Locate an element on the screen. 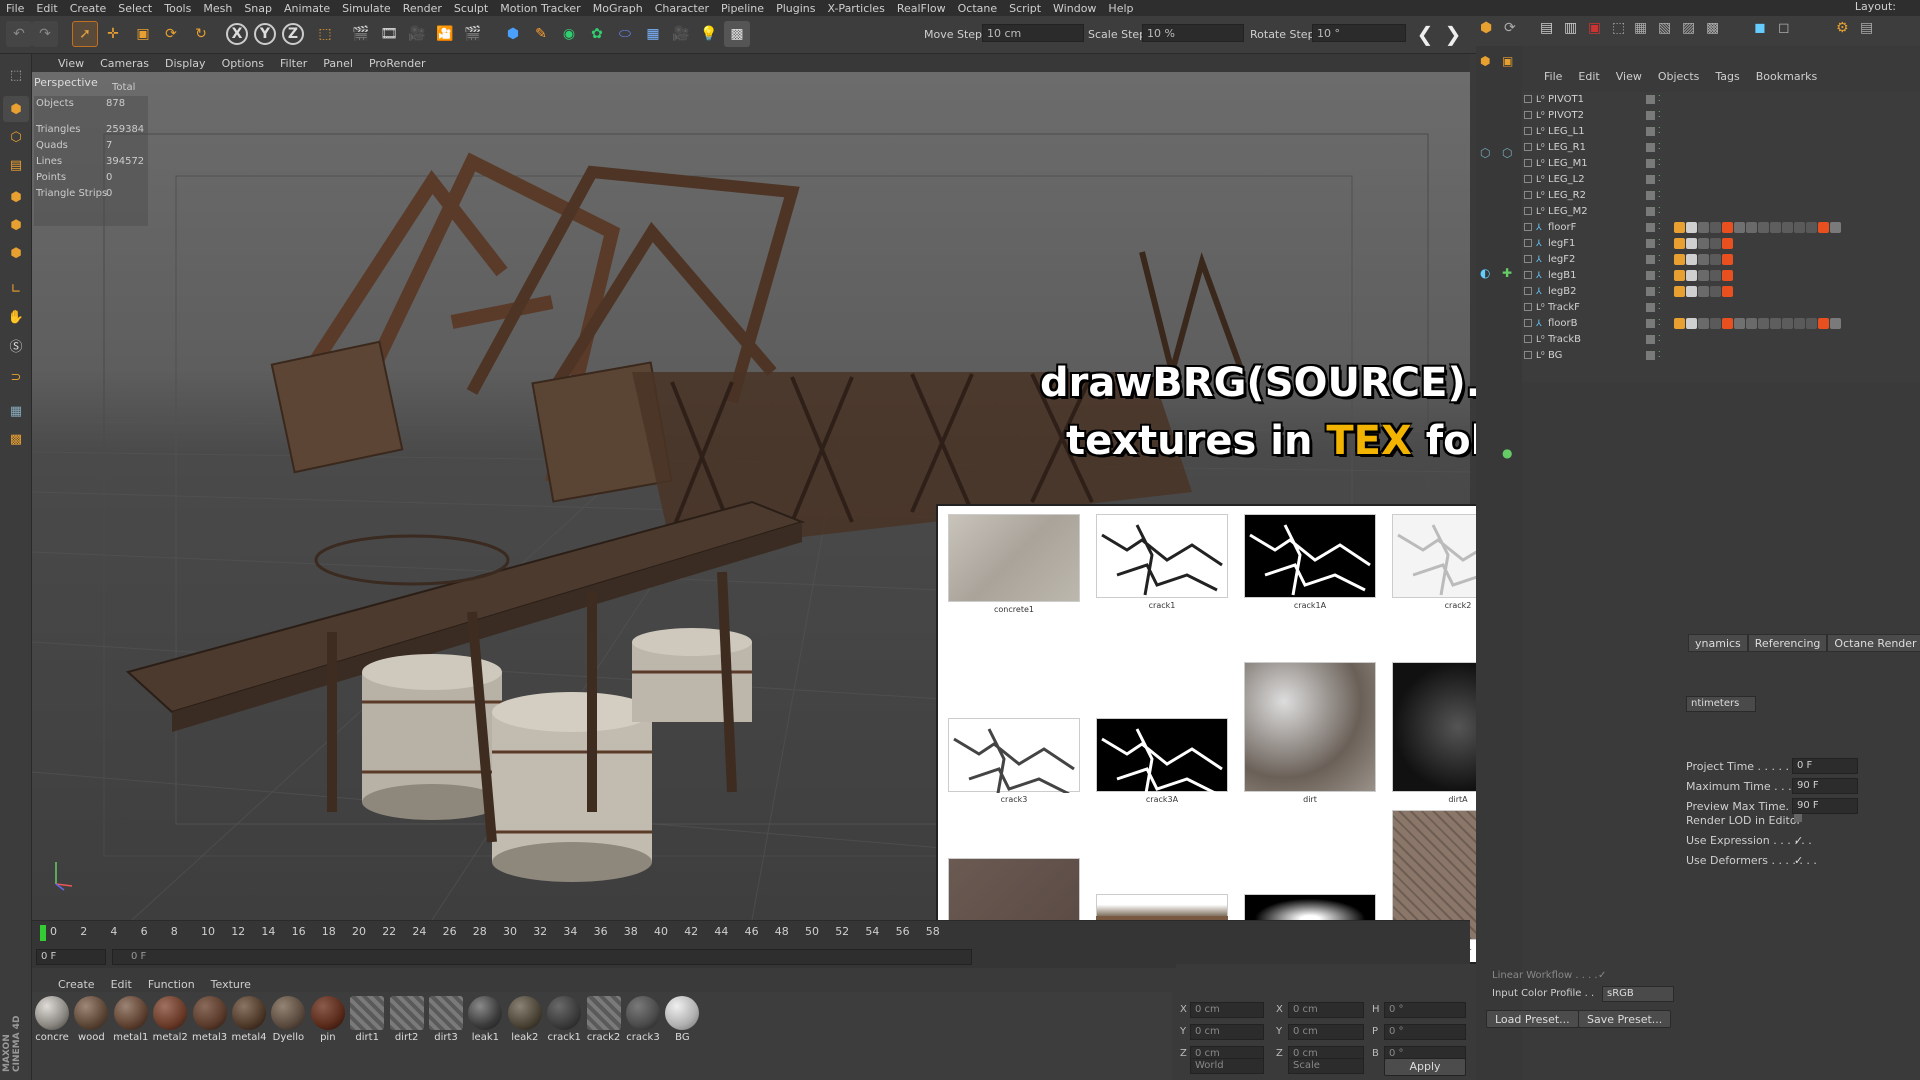 This screenshot has width=1920, height=1080. attribute-tab: ynamics is located at coordinates (1718, 643).